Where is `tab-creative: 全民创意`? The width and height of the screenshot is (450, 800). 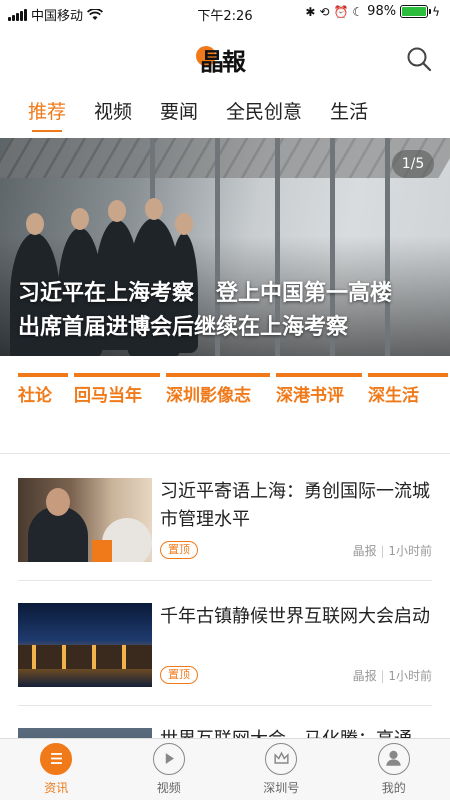 tab-creative: 全民创意 is located at coordinates (264, 113).